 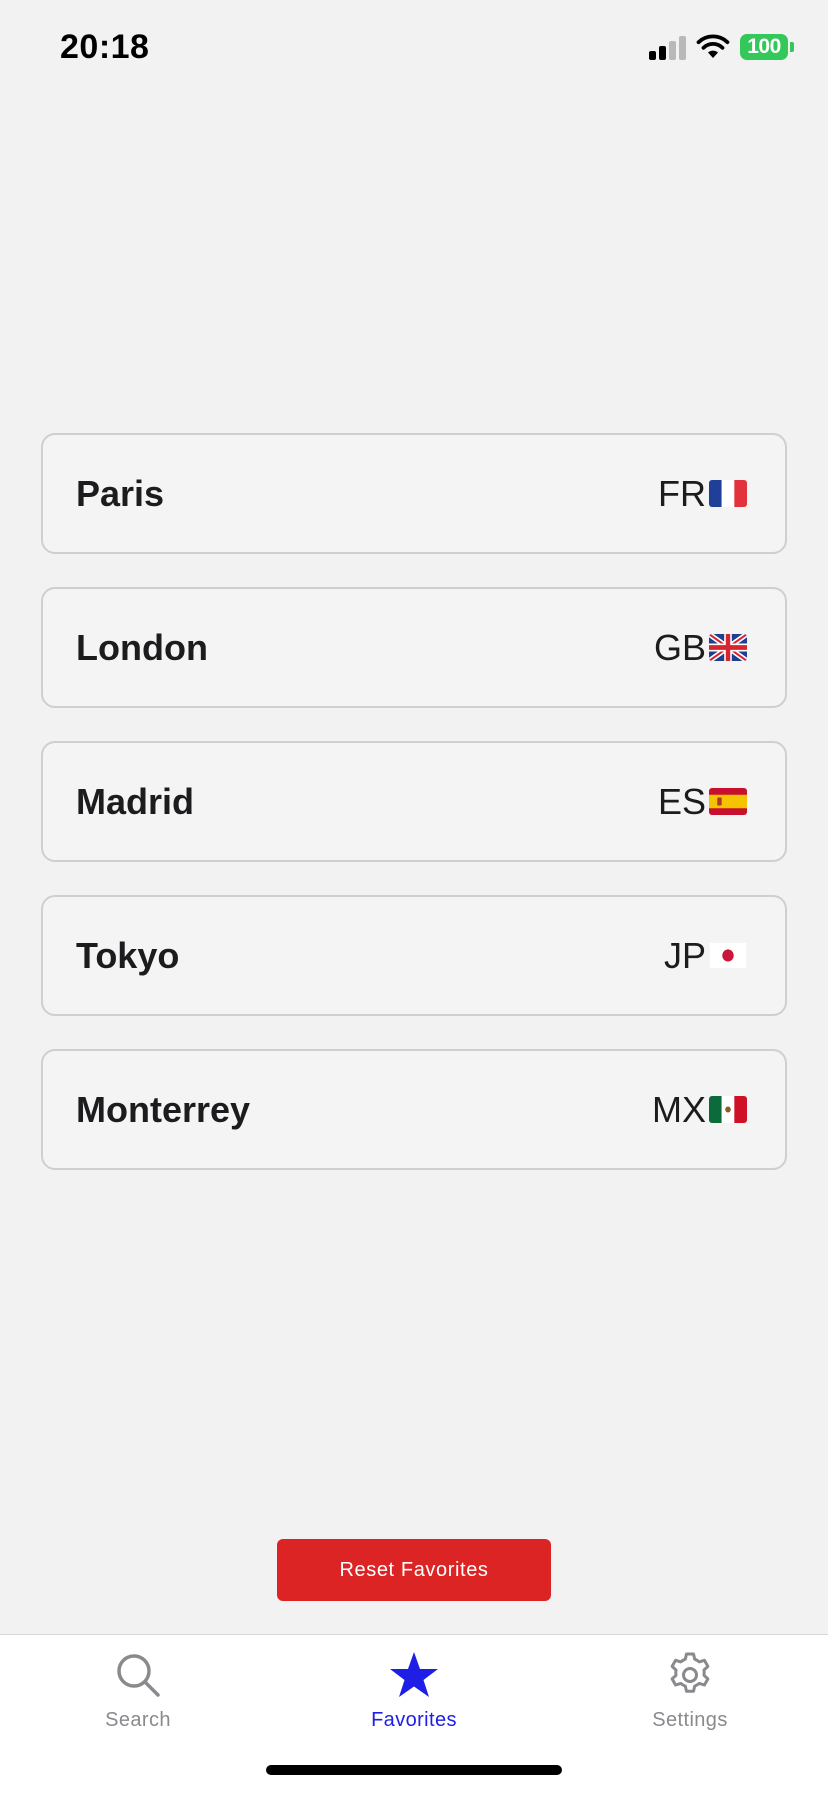 I want to click on city-country: GB, so click(x=700, y=648).